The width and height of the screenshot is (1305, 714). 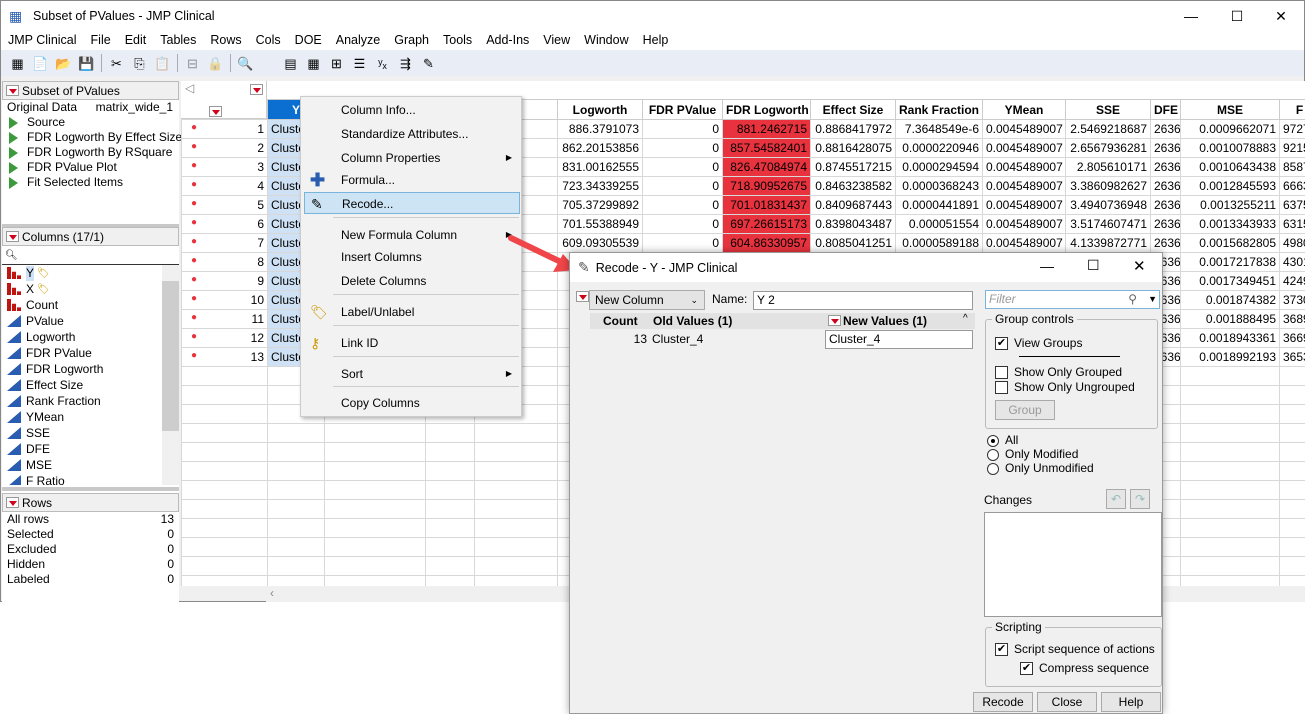 What do you see at coordinates (899, 339) in the screenshot?
I see `new-value-input: Cluster_4` at bounding box center [899, 339].